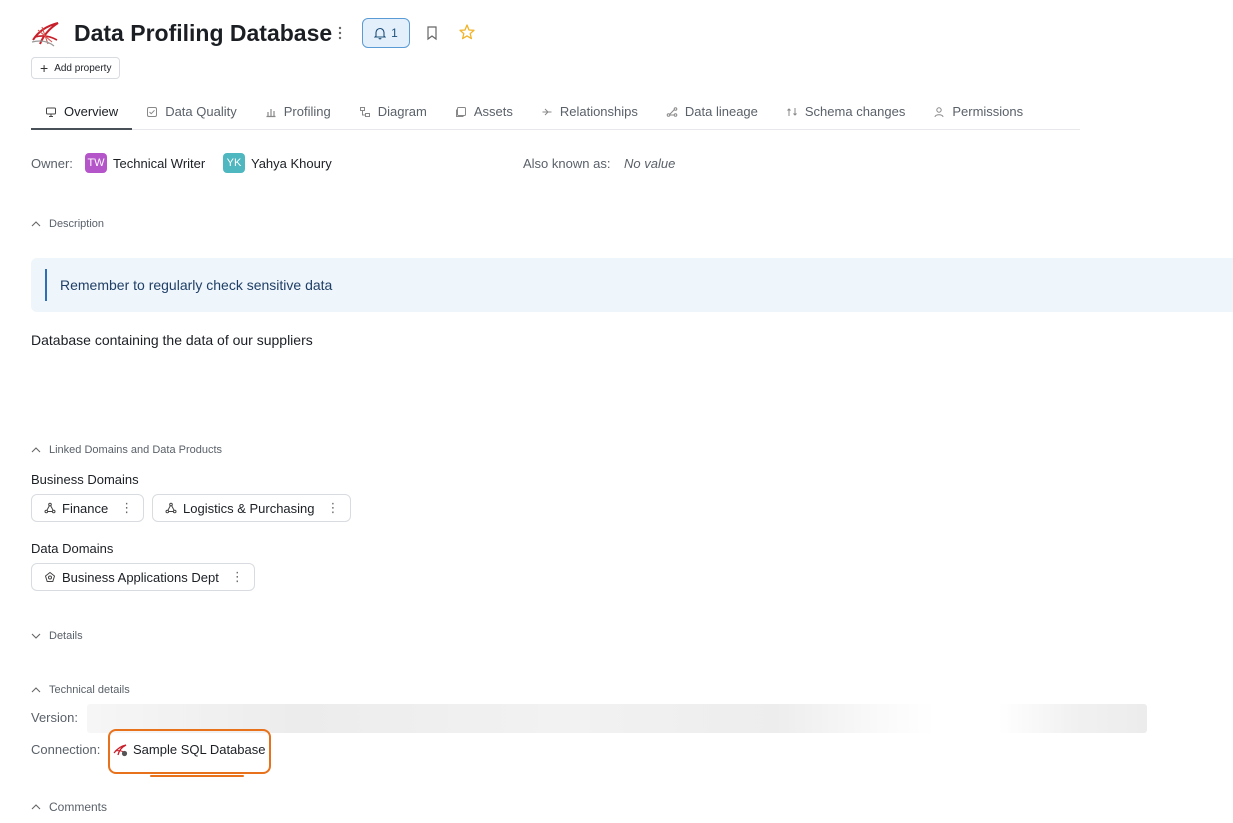 This screenshot has height=823, width=1233. I want to click on tab-overview: Overview, so click(82, 114).